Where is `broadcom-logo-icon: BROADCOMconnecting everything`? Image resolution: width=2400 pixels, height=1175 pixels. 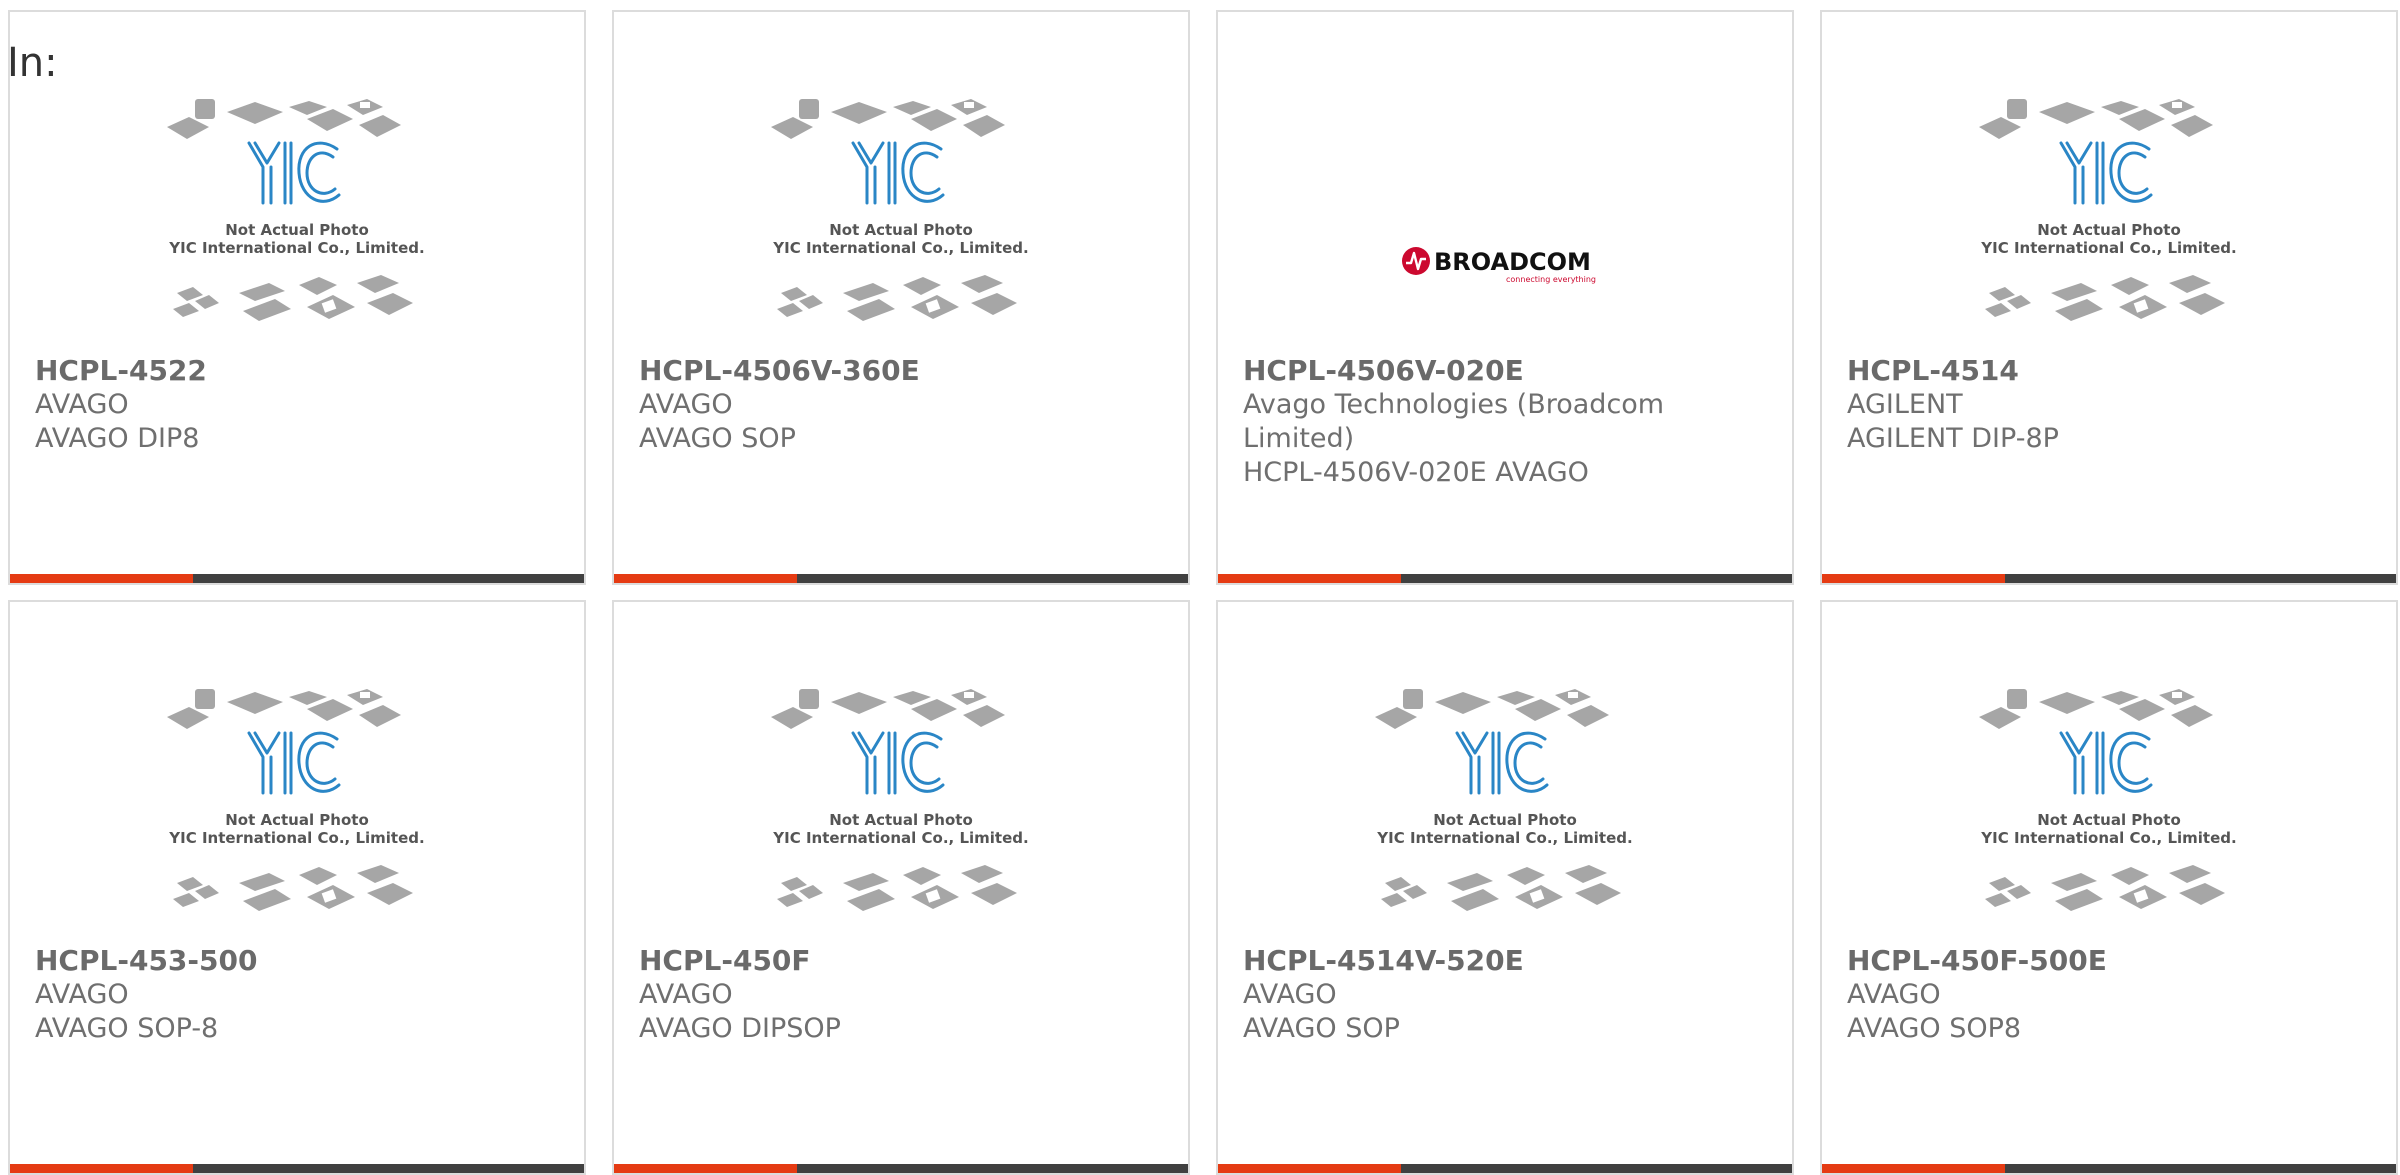
broadcom-logo-icon: BROADCOMconnecting everything is located at coordinates (1499, 265).